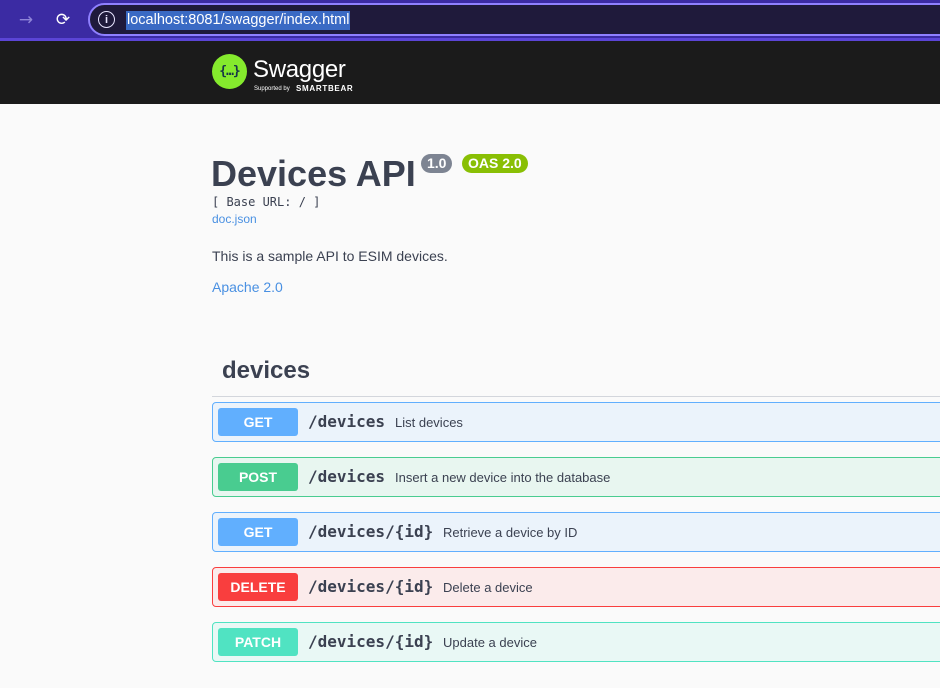 The height and width of the screenshot is (688, 940). What do you see at coordinates (26, 20) in the screenshot?
I see `forward-arrow-icon: →` at bounding box center [26, 20].